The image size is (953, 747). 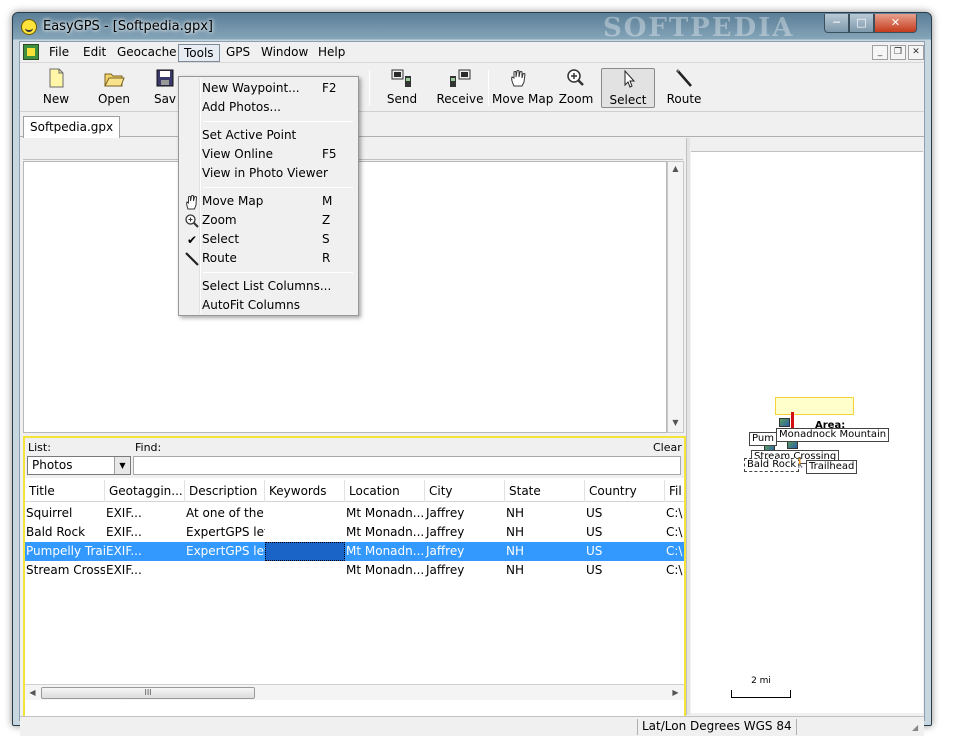 I want to click on list-type-dropdown: Photos ▼, so click(x=79, y=465).